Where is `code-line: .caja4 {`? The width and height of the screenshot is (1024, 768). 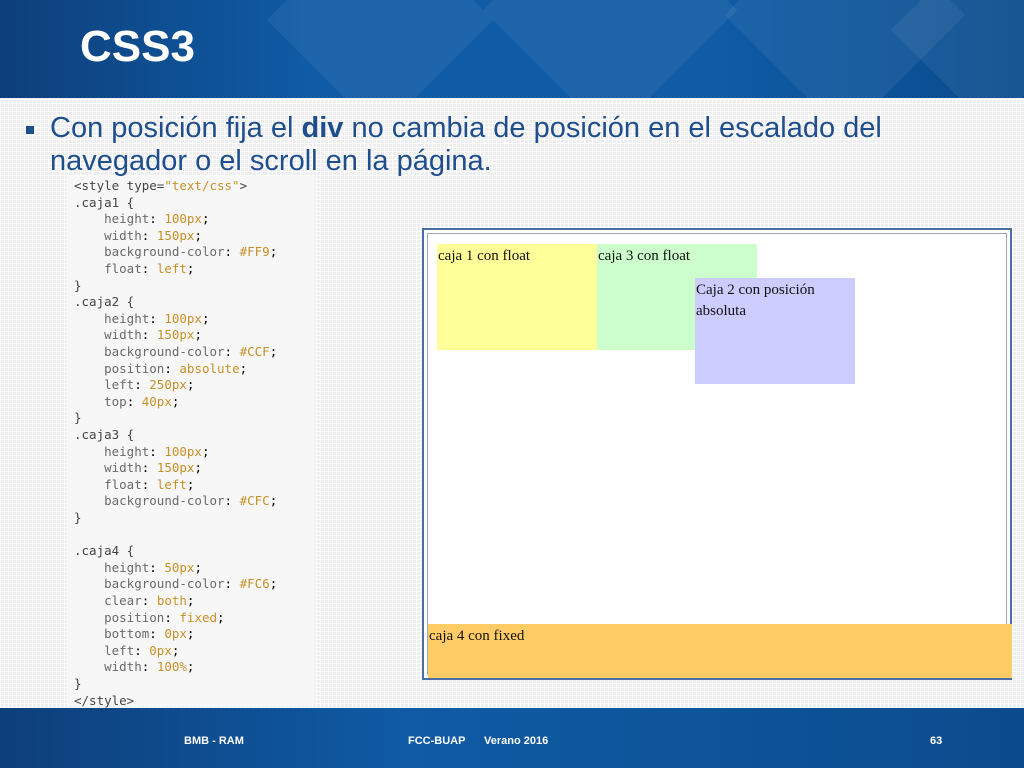 code-line: .caja4 { is located at coordinates (104, 551).